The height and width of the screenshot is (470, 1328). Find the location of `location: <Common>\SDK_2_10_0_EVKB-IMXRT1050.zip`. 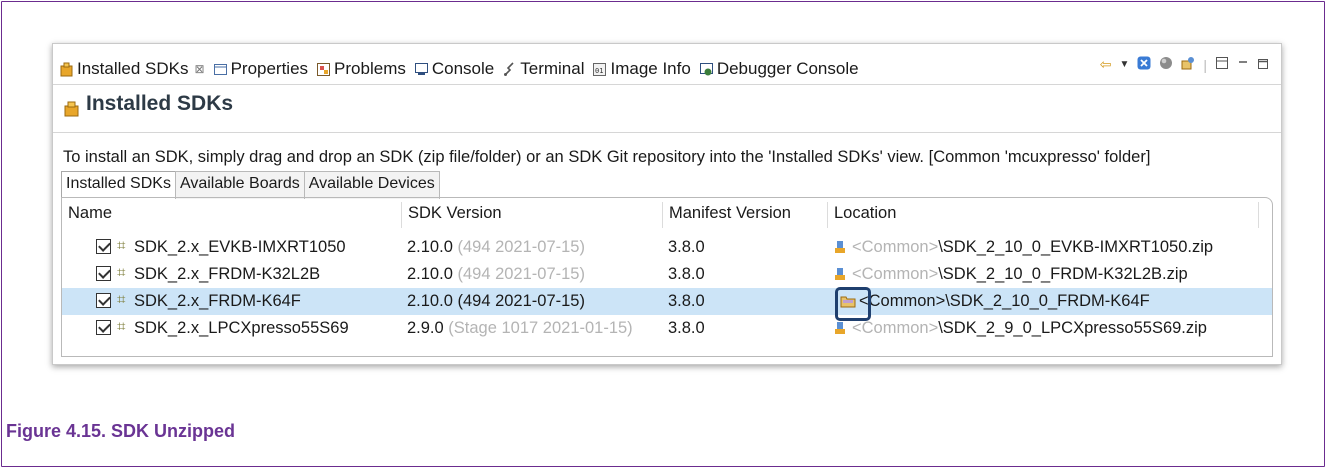

location: <Common>\SDK_2_10_0_EVKB-IMXRT1050.zip is located at coordinates (1023, 247).